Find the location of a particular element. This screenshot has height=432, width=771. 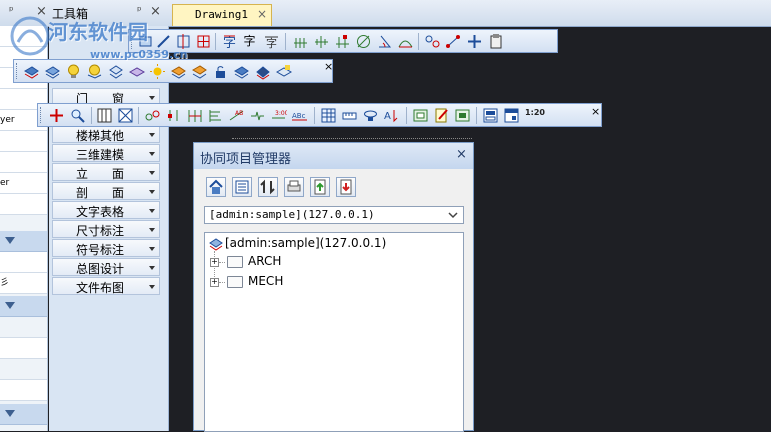

window-icon is located at coordinates (511, 115).